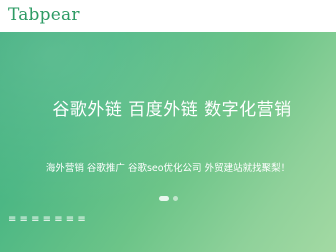 This screenshot has height=252, width=336. Describe the element at coordinates (47, 219) in the screenshot. I see `partial-footer-text: ≡ ≡ ≡ ≡ ≡ ≡ ≡` at that location.